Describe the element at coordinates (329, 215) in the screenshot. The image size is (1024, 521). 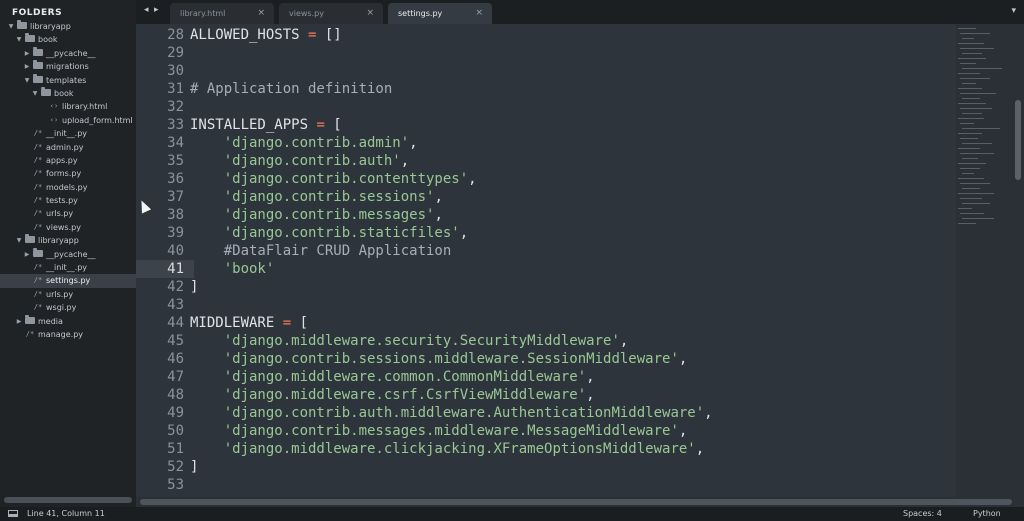
I see `string-token: 'django.contrib.messages'` at that location.